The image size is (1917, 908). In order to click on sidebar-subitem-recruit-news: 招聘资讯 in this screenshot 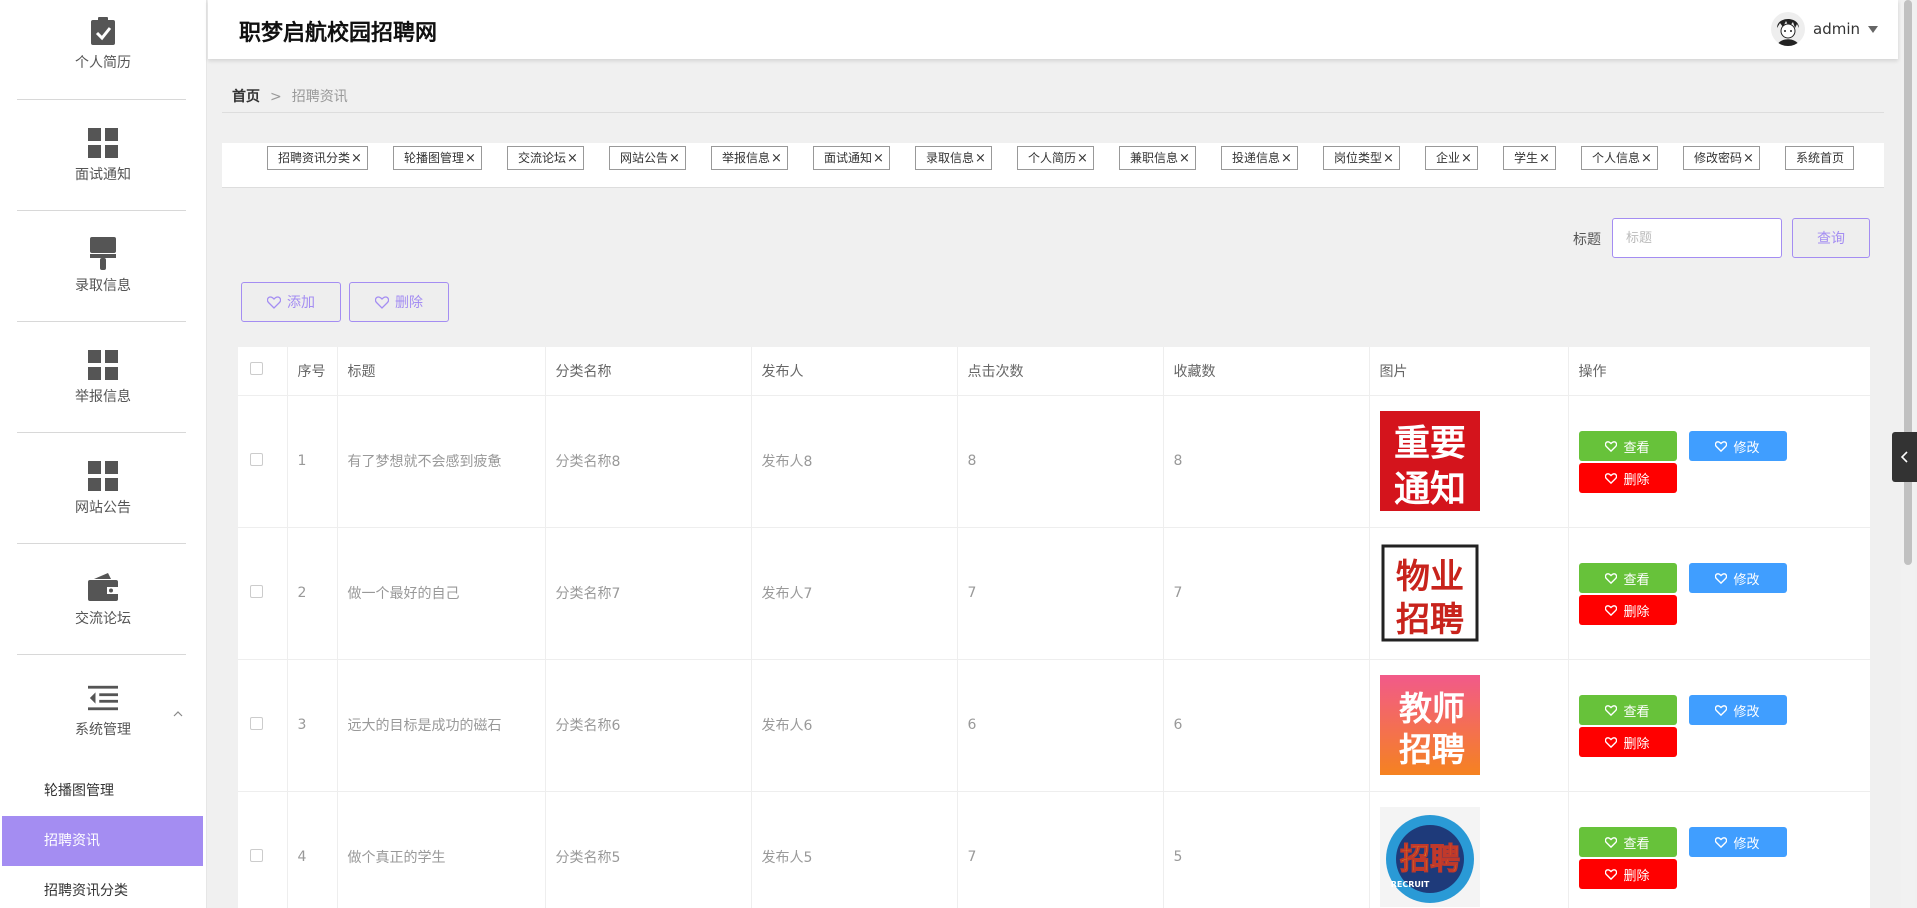, I will do `click(102, 841)`.